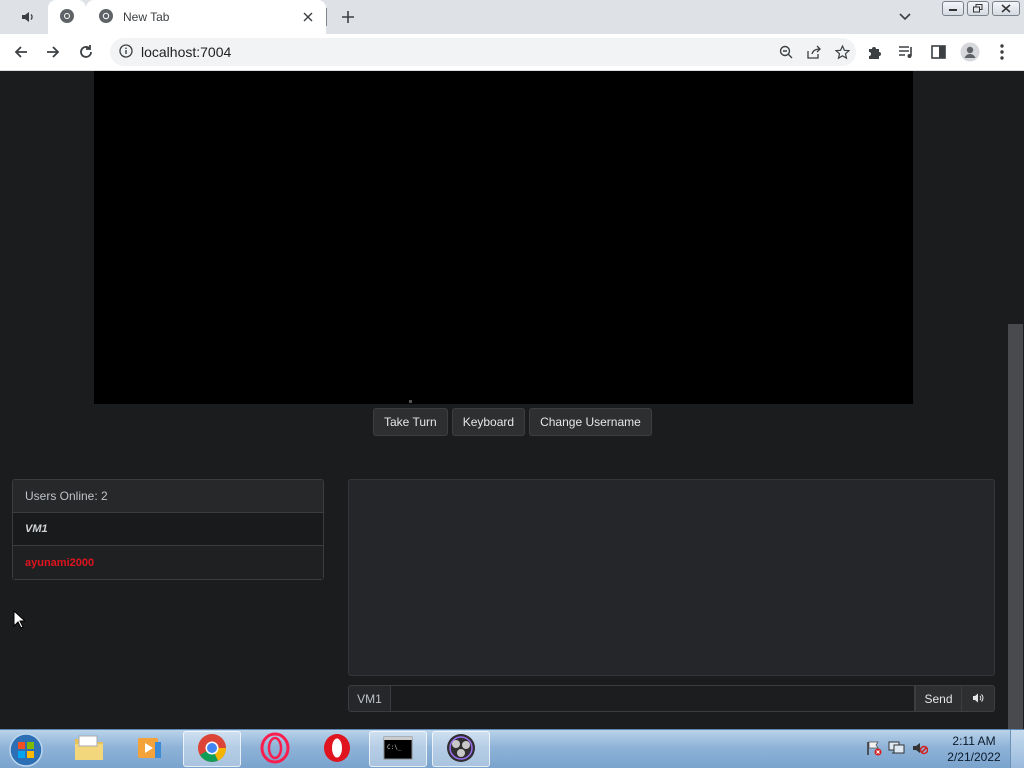  Describe the element at coordinates (653, 698) in the screenshot. I see `chat-message-input` at that location.